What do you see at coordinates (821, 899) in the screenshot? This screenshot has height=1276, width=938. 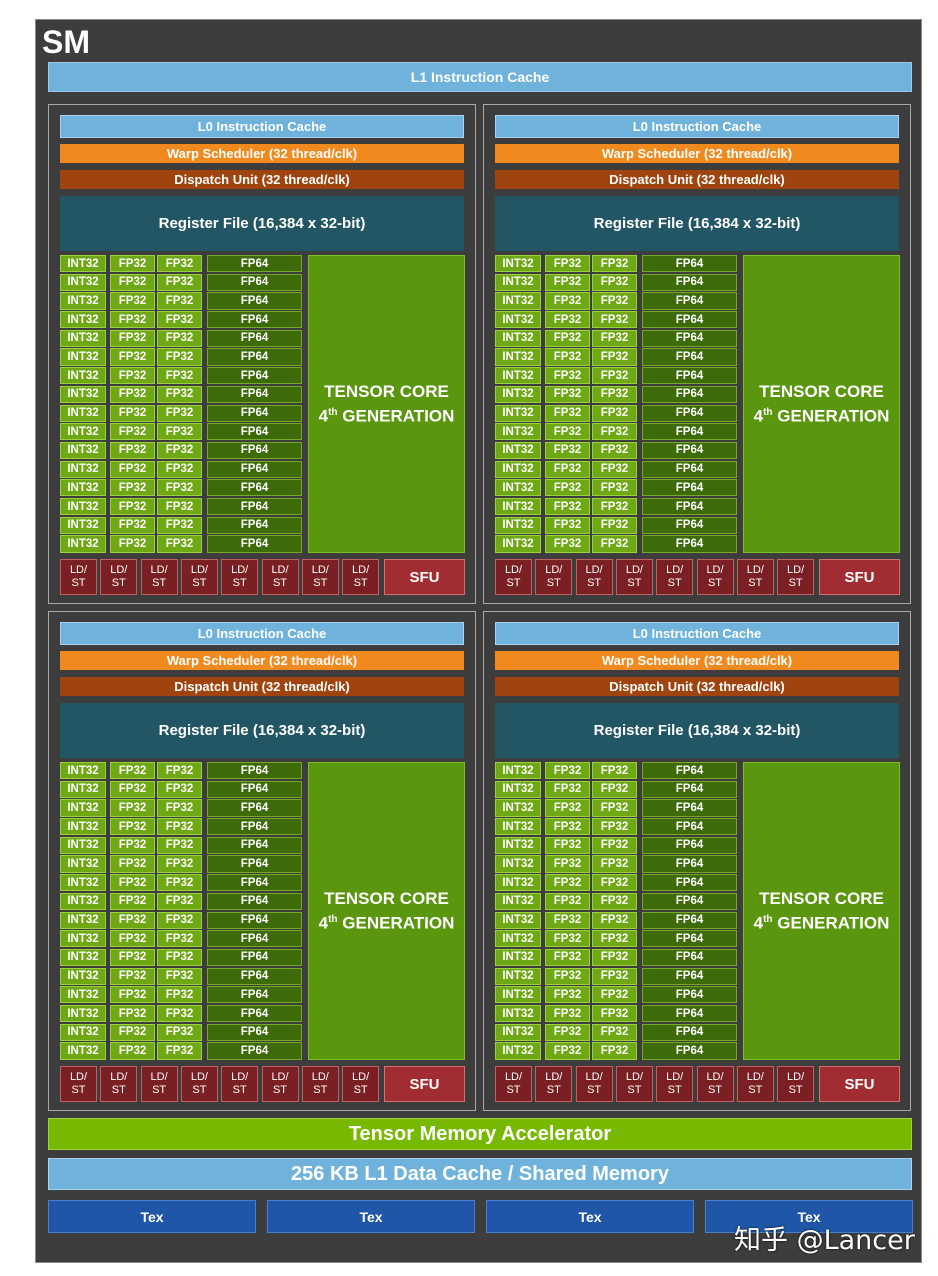 I see `tensor-core-title: TENSOR CORE` at bounding box center [821, 899].